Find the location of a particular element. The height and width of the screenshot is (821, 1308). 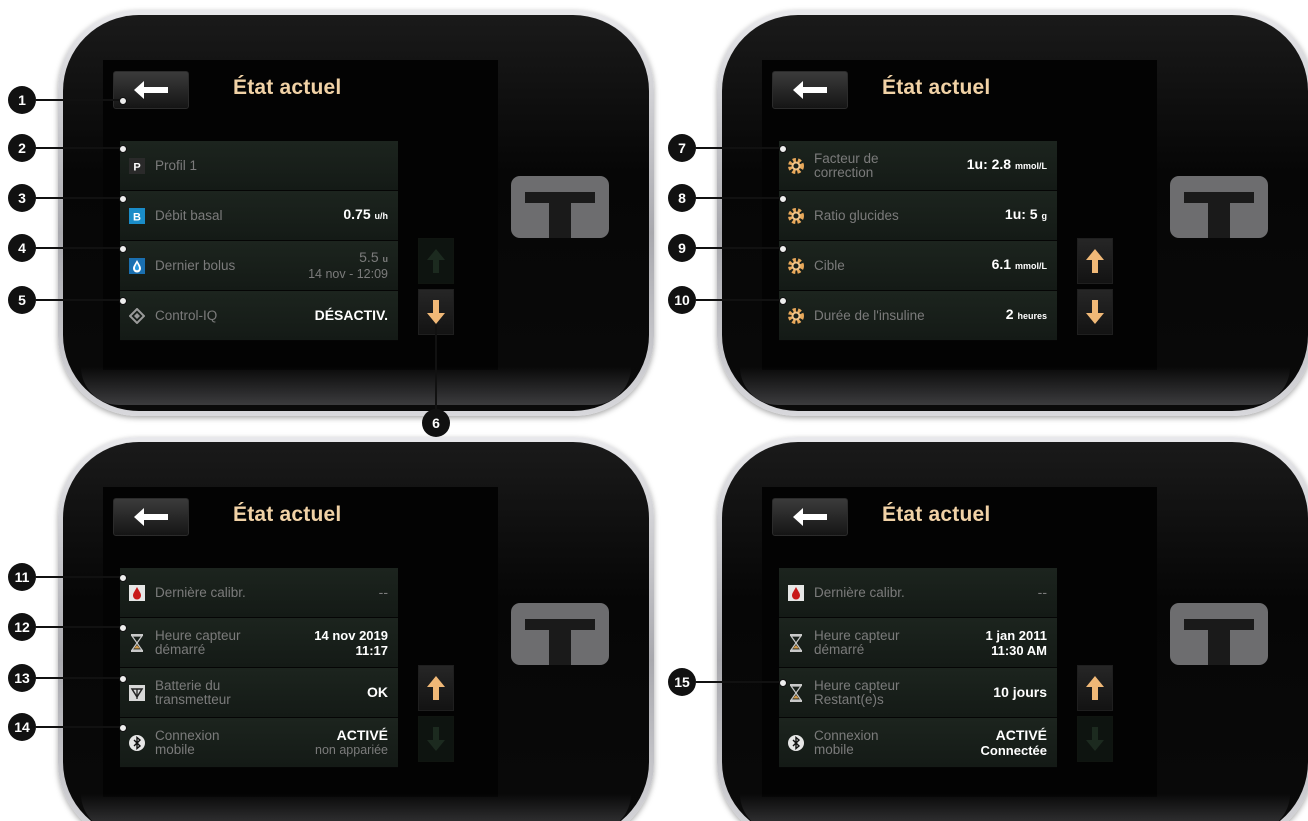

value-number: 5.5 is located at coordinates (369, 256).